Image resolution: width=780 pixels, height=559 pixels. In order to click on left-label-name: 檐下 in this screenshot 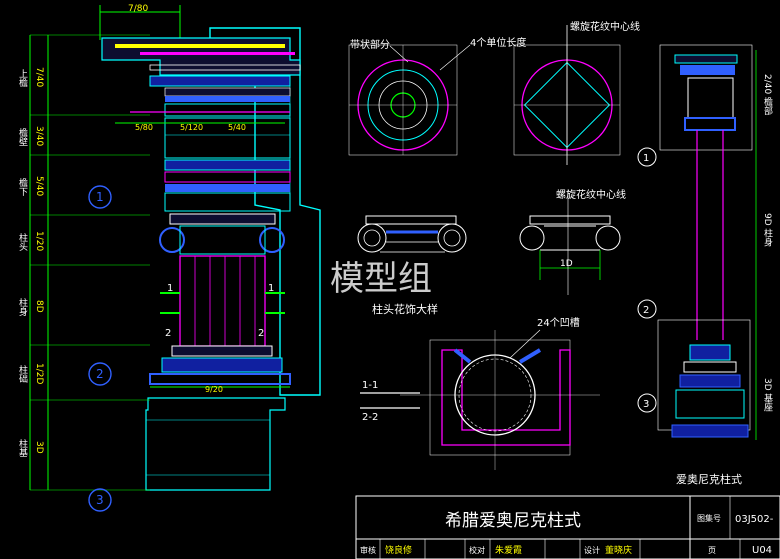, I will do `click(22, 186)`.